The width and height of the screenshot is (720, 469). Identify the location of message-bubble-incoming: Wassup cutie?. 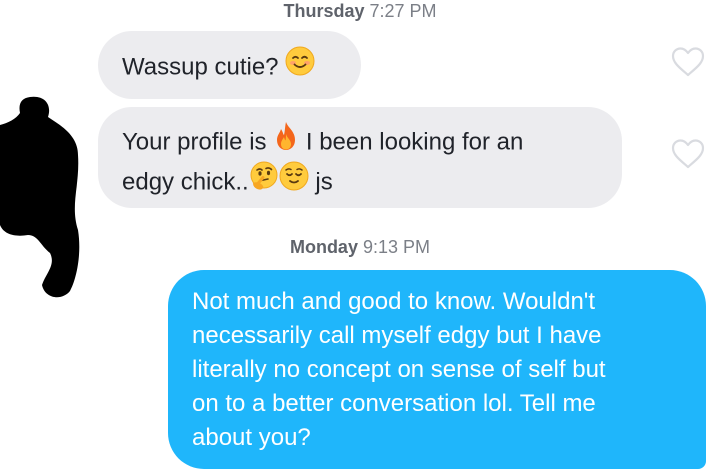
(229, 65).